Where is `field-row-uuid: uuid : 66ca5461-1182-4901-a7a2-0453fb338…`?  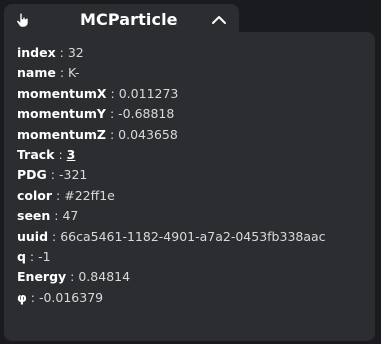
field-row-uuid: uuid : 66ca5461-1182-4901-a7a2-0453fb338… is located at coordinates (171, 237).